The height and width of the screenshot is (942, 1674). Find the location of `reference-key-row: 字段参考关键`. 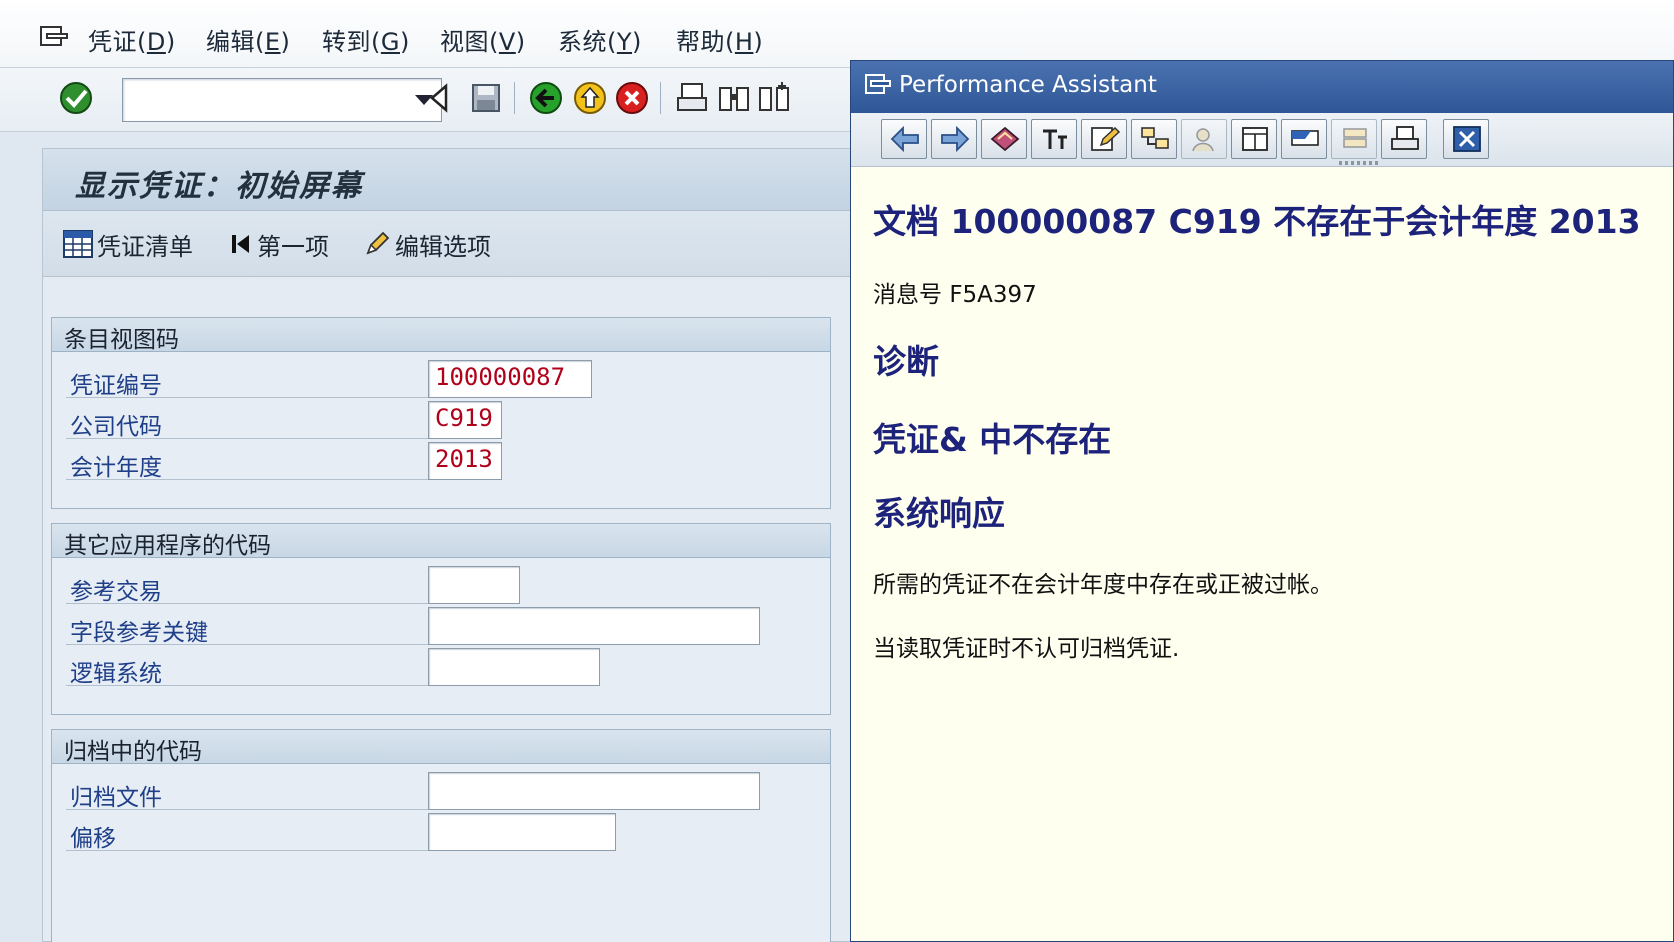

reference-key-row: 字段参考关键 is located at coordinates (446, 626).